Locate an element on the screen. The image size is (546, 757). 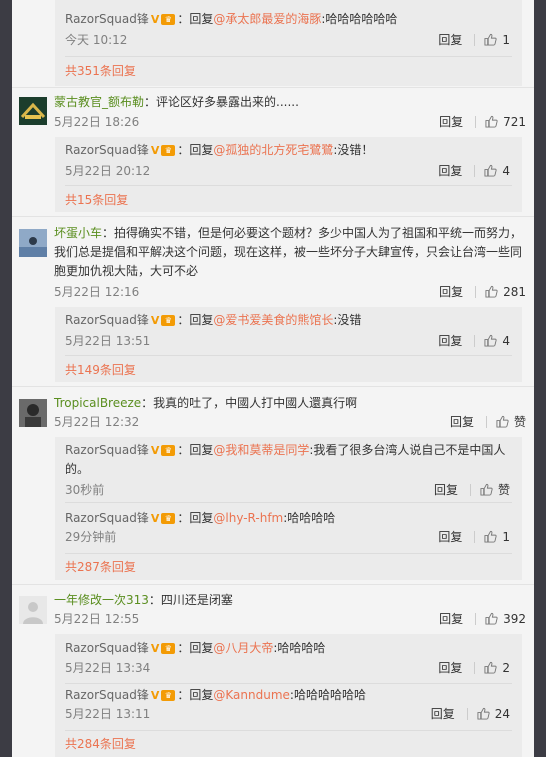
comment-username: 一年修改一次313 is located at coordinates (101, 600).